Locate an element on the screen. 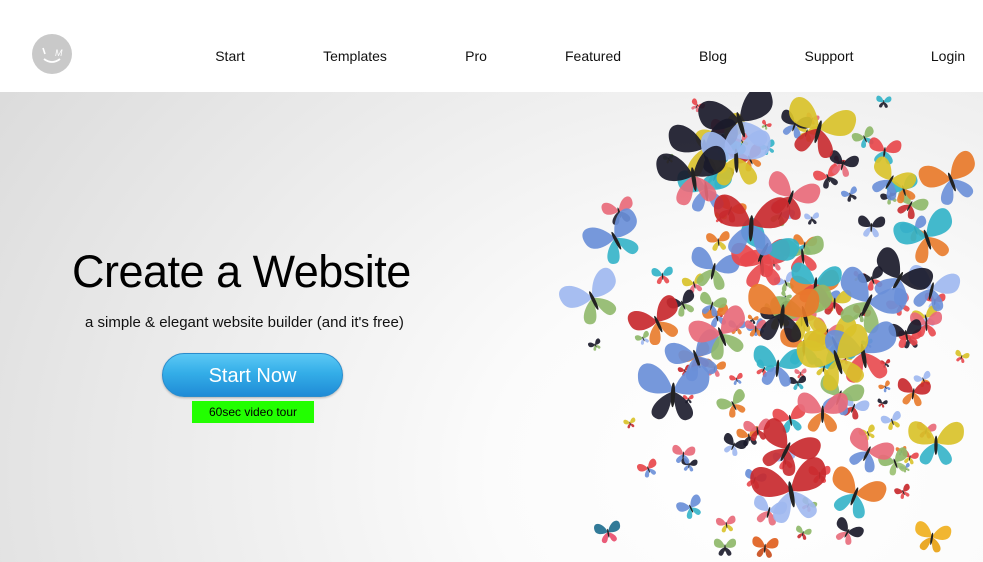 Image resolution: width=983 pixels, height=562 pixels. start-now-button: Start Now is located at coordinates (252, 375).